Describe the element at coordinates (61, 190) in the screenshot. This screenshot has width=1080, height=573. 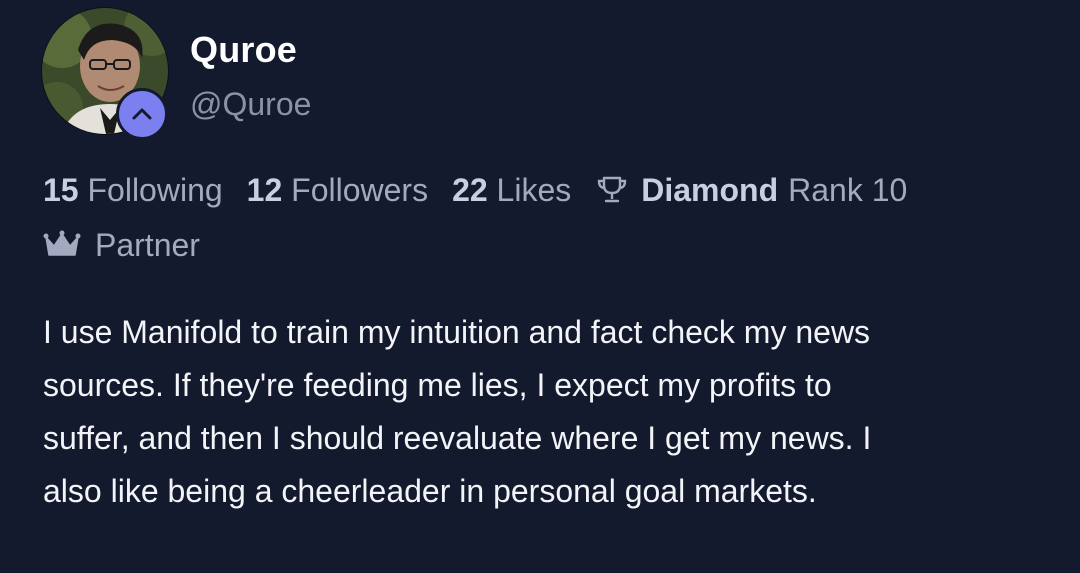
I see `following-count: 15` at that location.